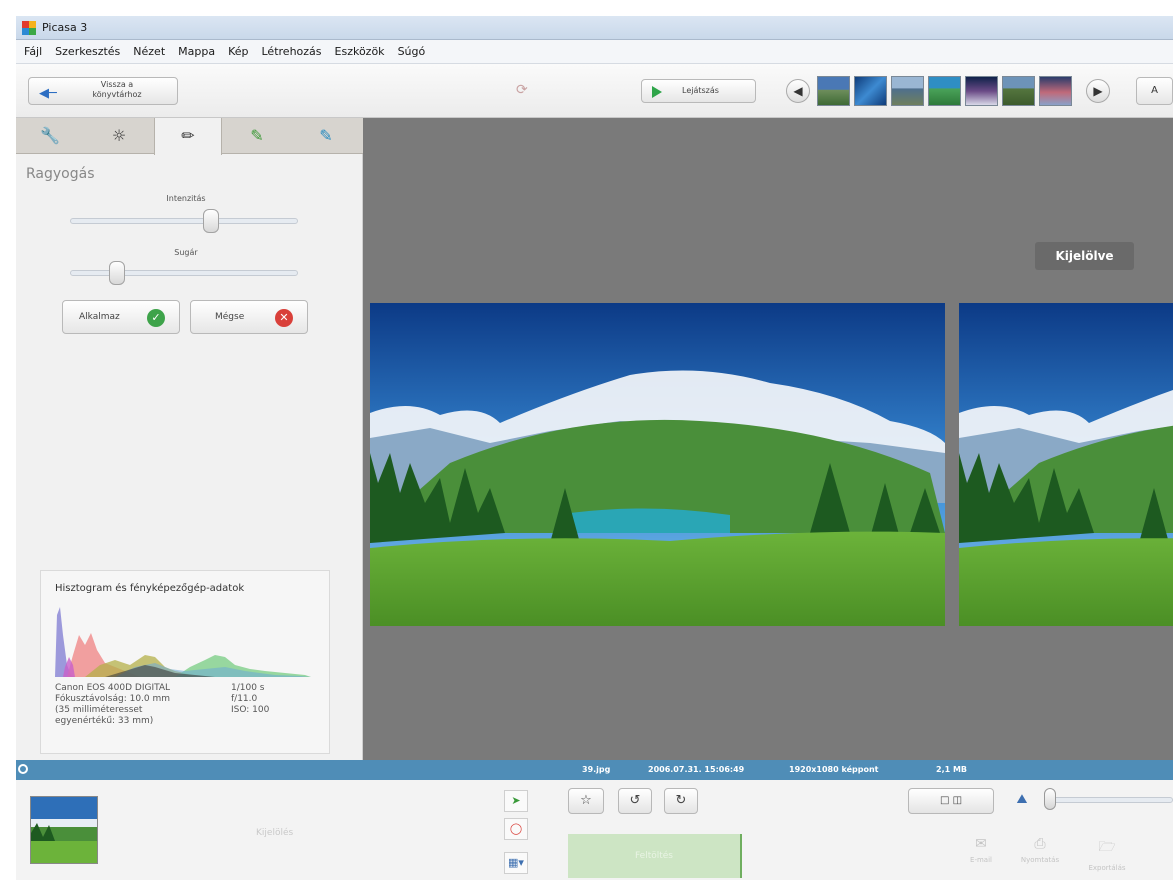  I want to click on cancel-x-icon: ✕, so click(284, 318).